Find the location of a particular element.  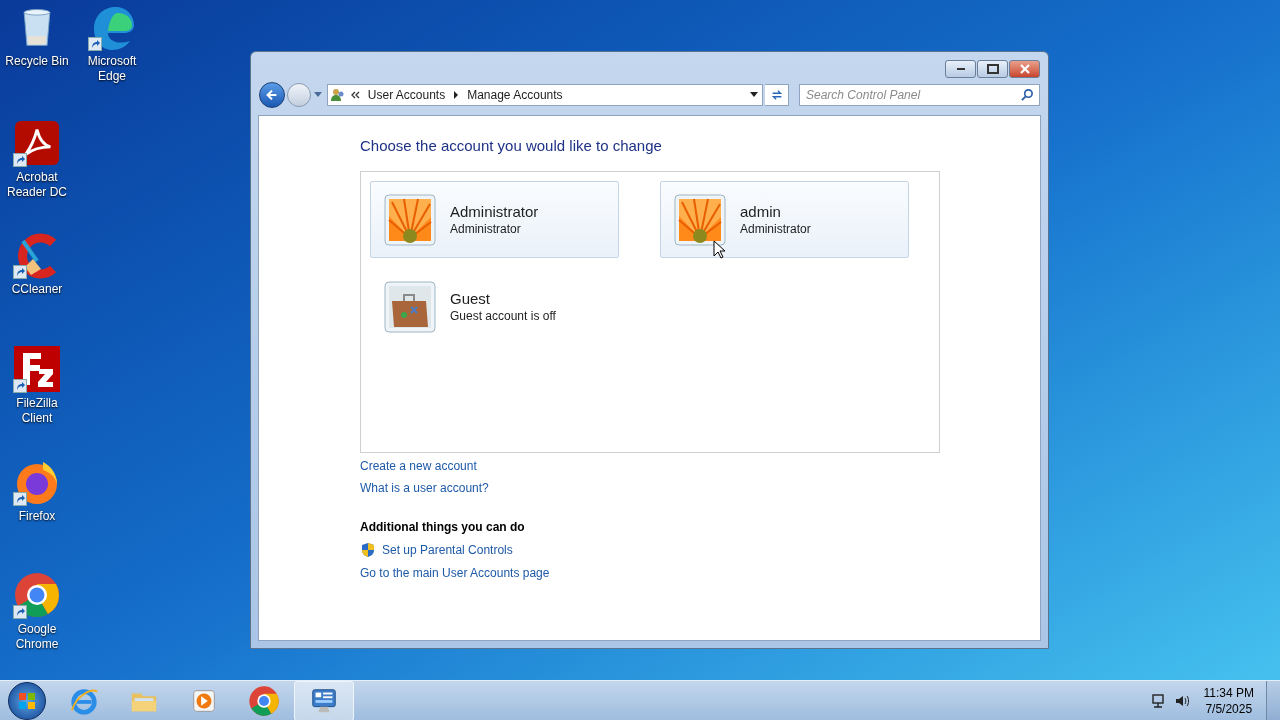

search-field: Search Control Panel is located at coordinates (919, 95).